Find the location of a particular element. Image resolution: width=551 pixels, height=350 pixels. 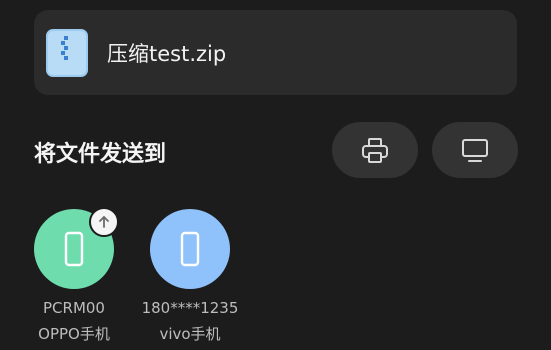

device-id: 180****1235 is located at coordinates (190, 308).